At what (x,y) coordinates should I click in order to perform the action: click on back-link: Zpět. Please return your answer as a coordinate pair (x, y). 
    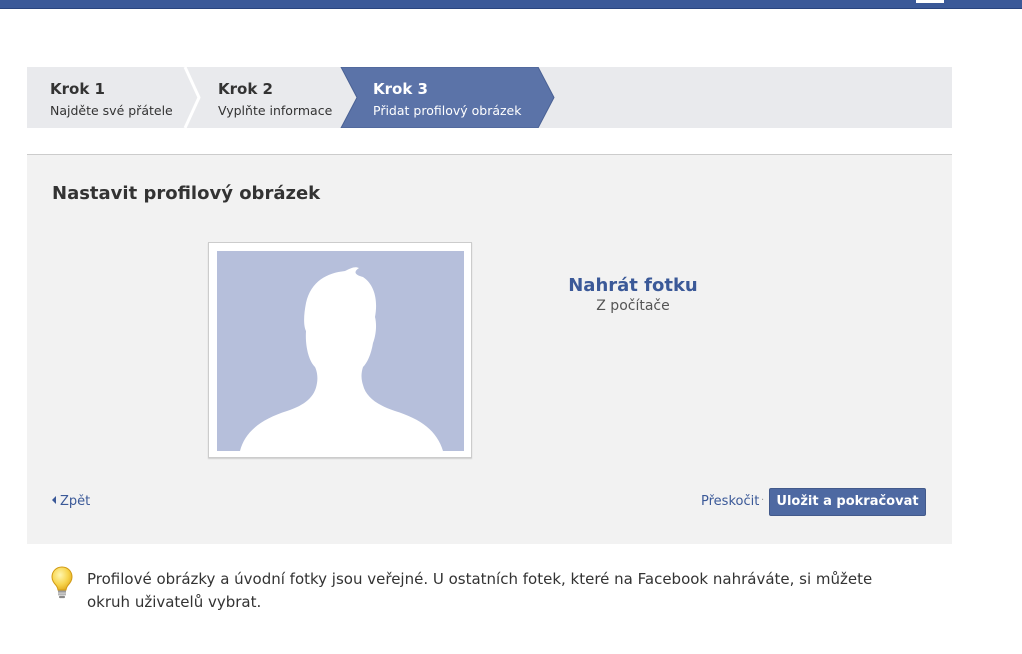
    Looking at the image, I should click on (71, 501).